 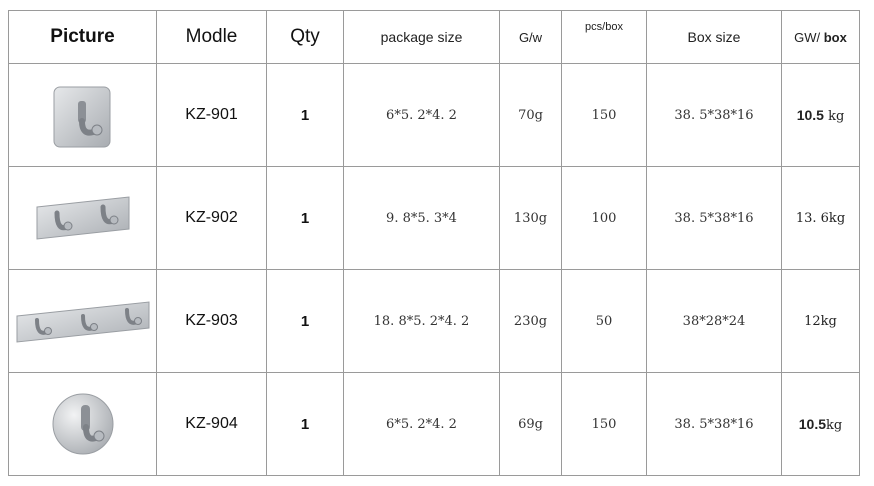 What do you see at coordinates (604, 37) in the screenshot?
I see `header-pcs-box: pcs/box` at bounding box center [604, 37].